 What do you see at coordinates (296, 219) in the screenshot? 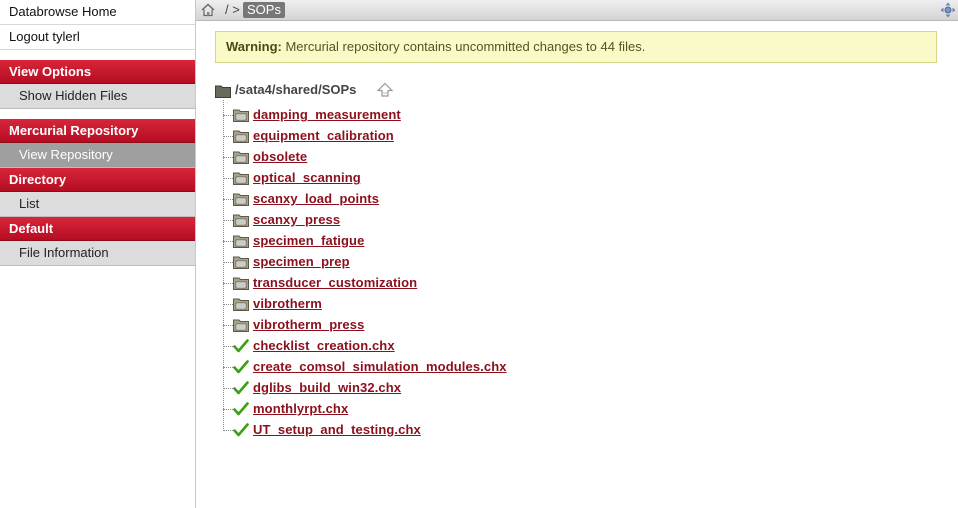
I see `folder-link: scanxy_press` at bounding box center [296, 219].